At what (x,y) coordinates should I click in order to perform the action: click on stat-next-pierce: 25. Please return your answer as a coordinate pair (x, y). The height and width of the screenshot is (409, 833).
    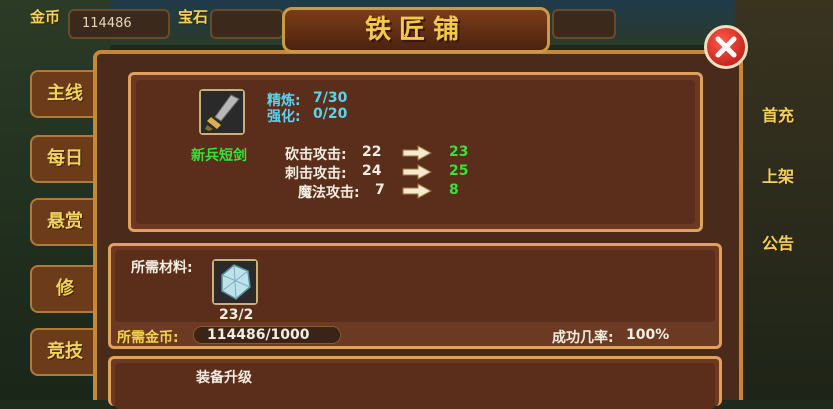
    Looking at the image, I should click on (459, 171).